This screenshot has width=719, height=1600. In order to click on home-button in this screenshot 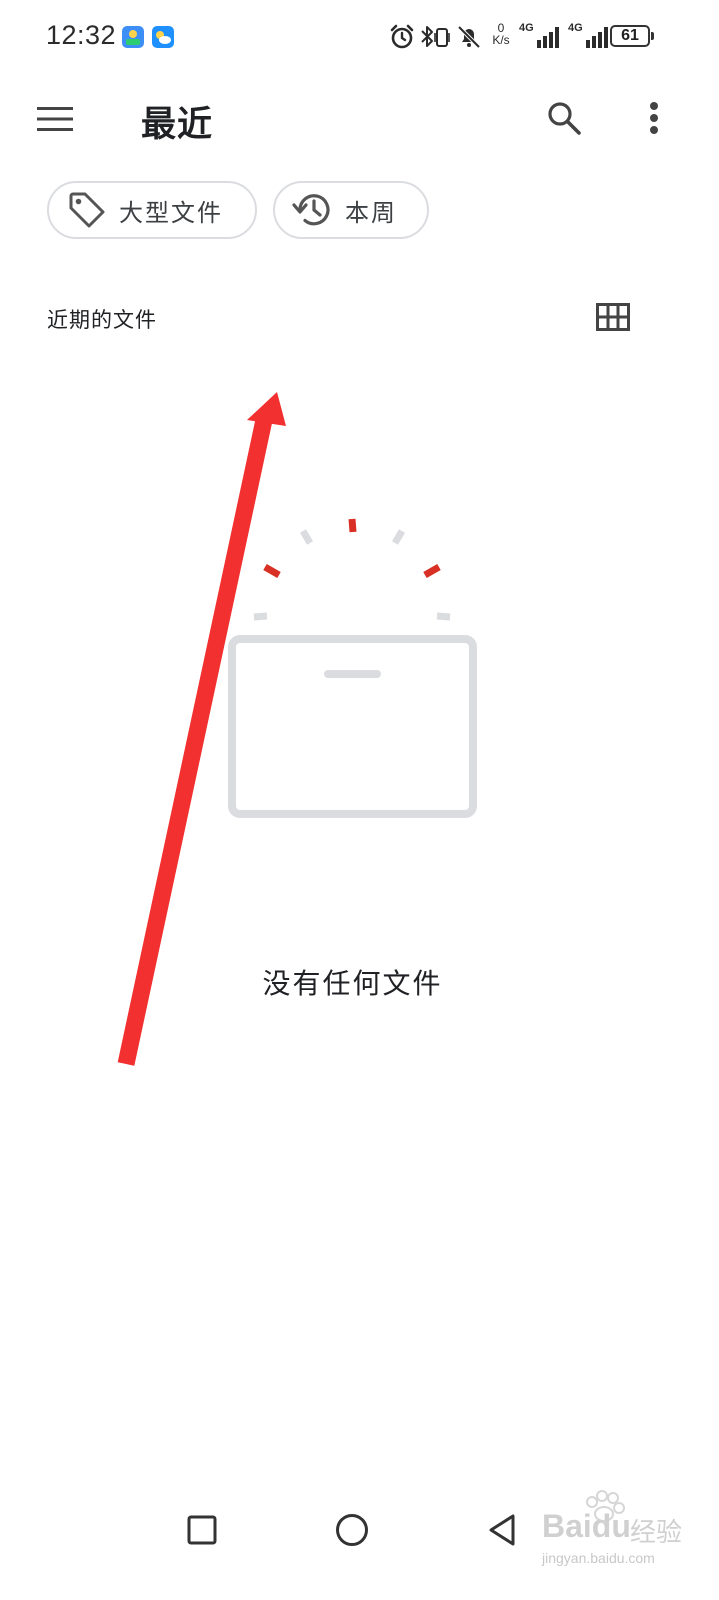, I will do `click(352, 1530)`.